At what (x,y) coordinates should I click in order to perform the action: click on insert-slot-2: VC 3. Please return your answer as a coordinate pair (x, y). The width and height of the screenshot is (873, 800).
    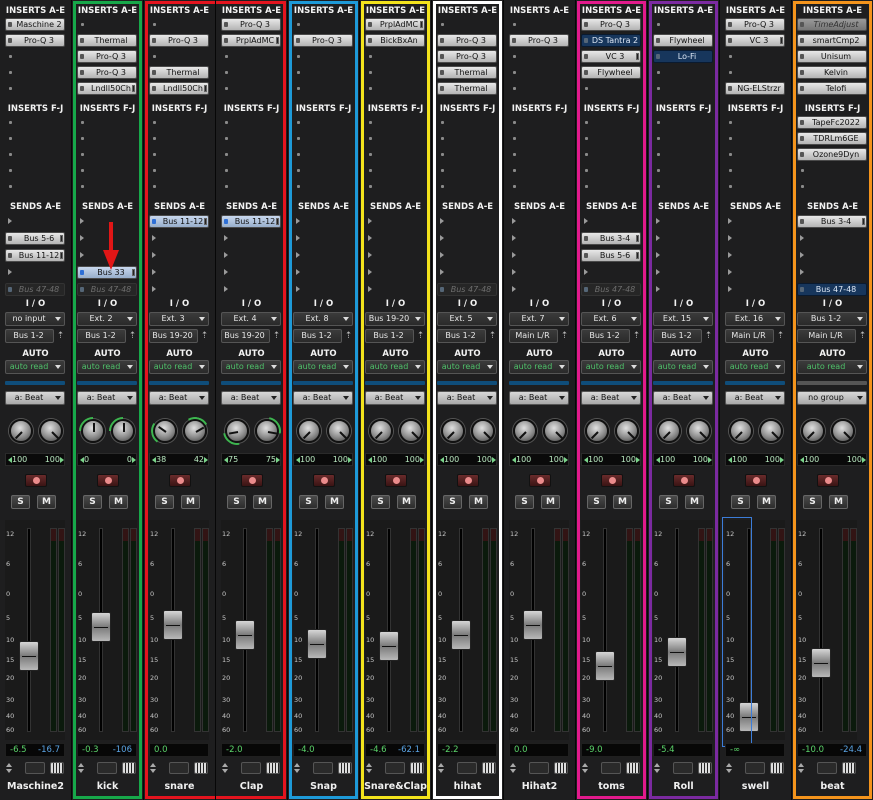
    Looking at the image, I should click on (611, 56).